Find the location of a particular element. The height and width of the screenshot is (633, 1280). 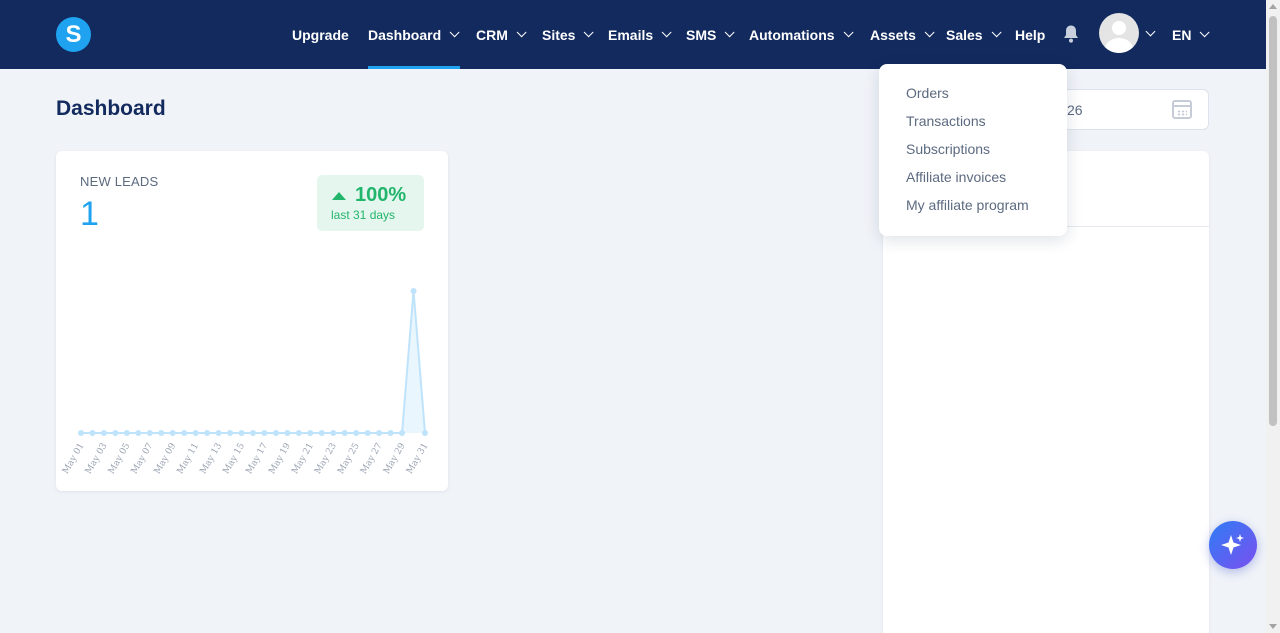

nav-sms: SMS is located at coordinates (710, 34).